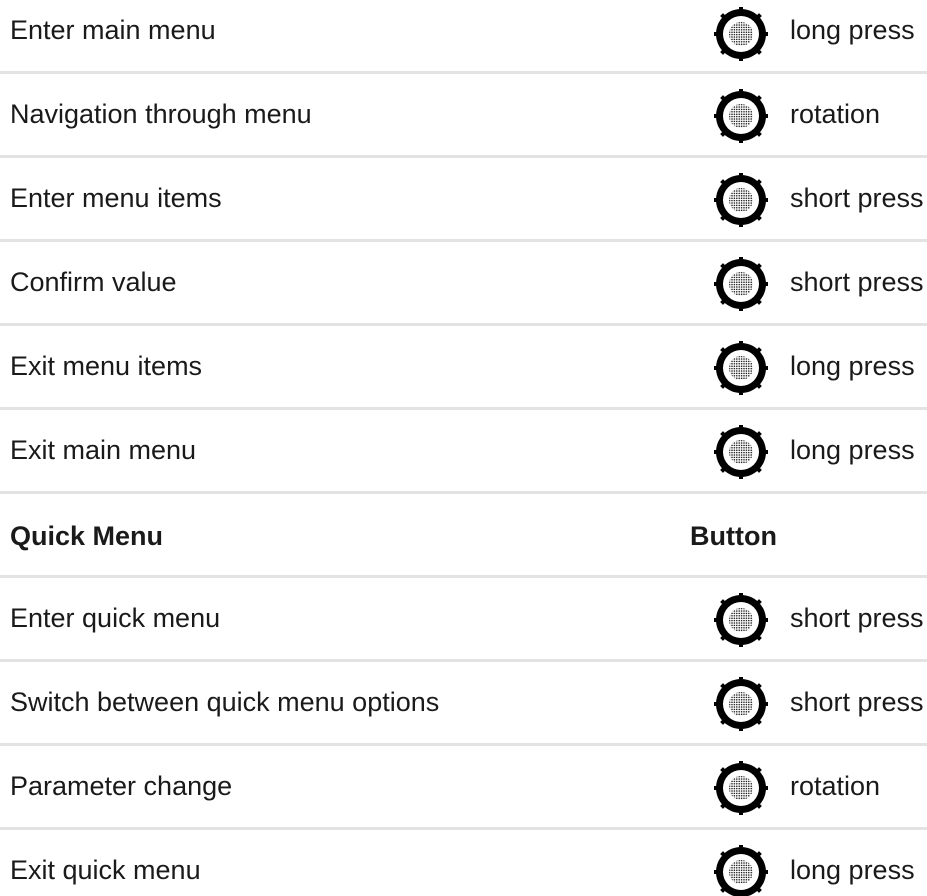 This screenshot has height=896, width=927. I want to click on table-row: Enter menu items short press, so click(463, 198).